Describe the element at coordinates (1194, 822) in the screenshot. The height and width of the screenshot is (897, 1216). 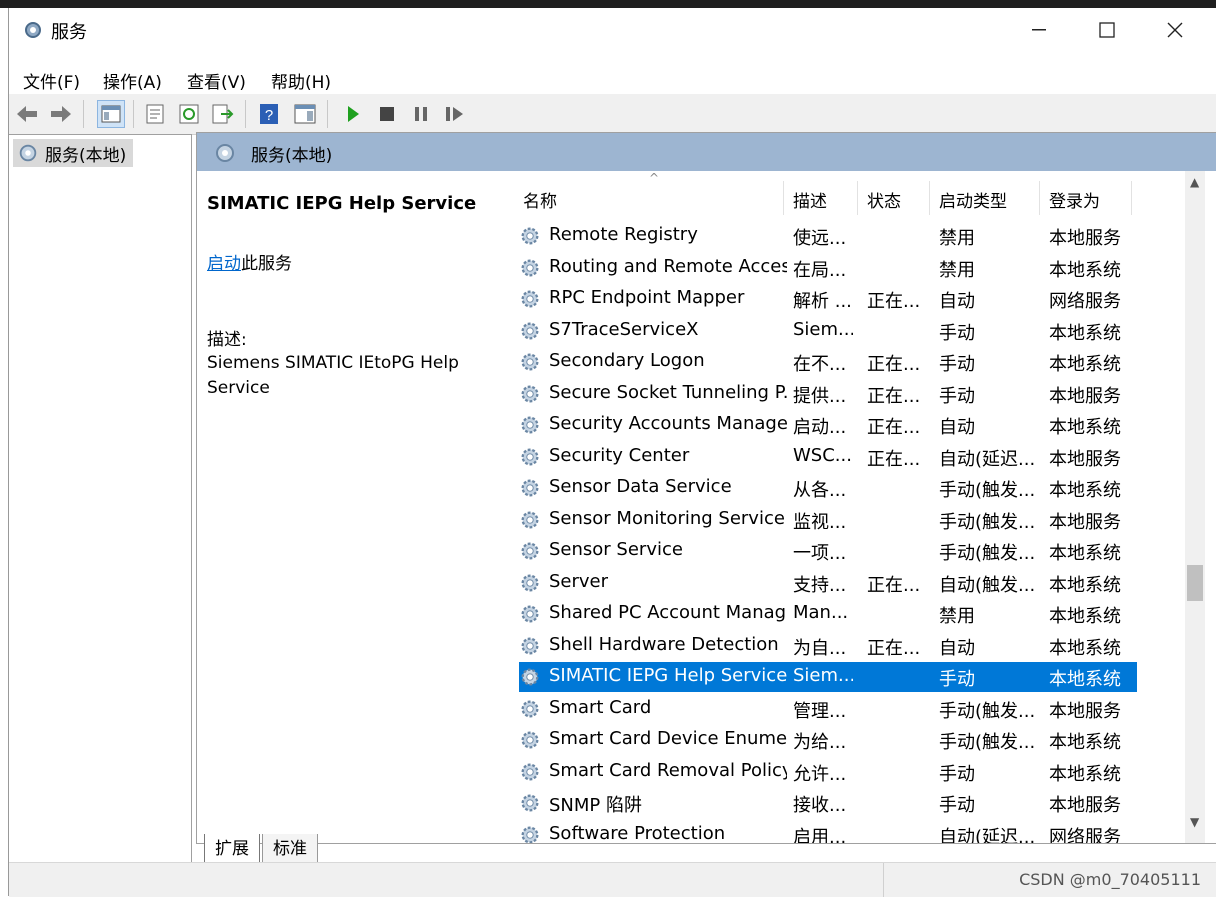
I see `scroll-down-icon: ▼` at that location.